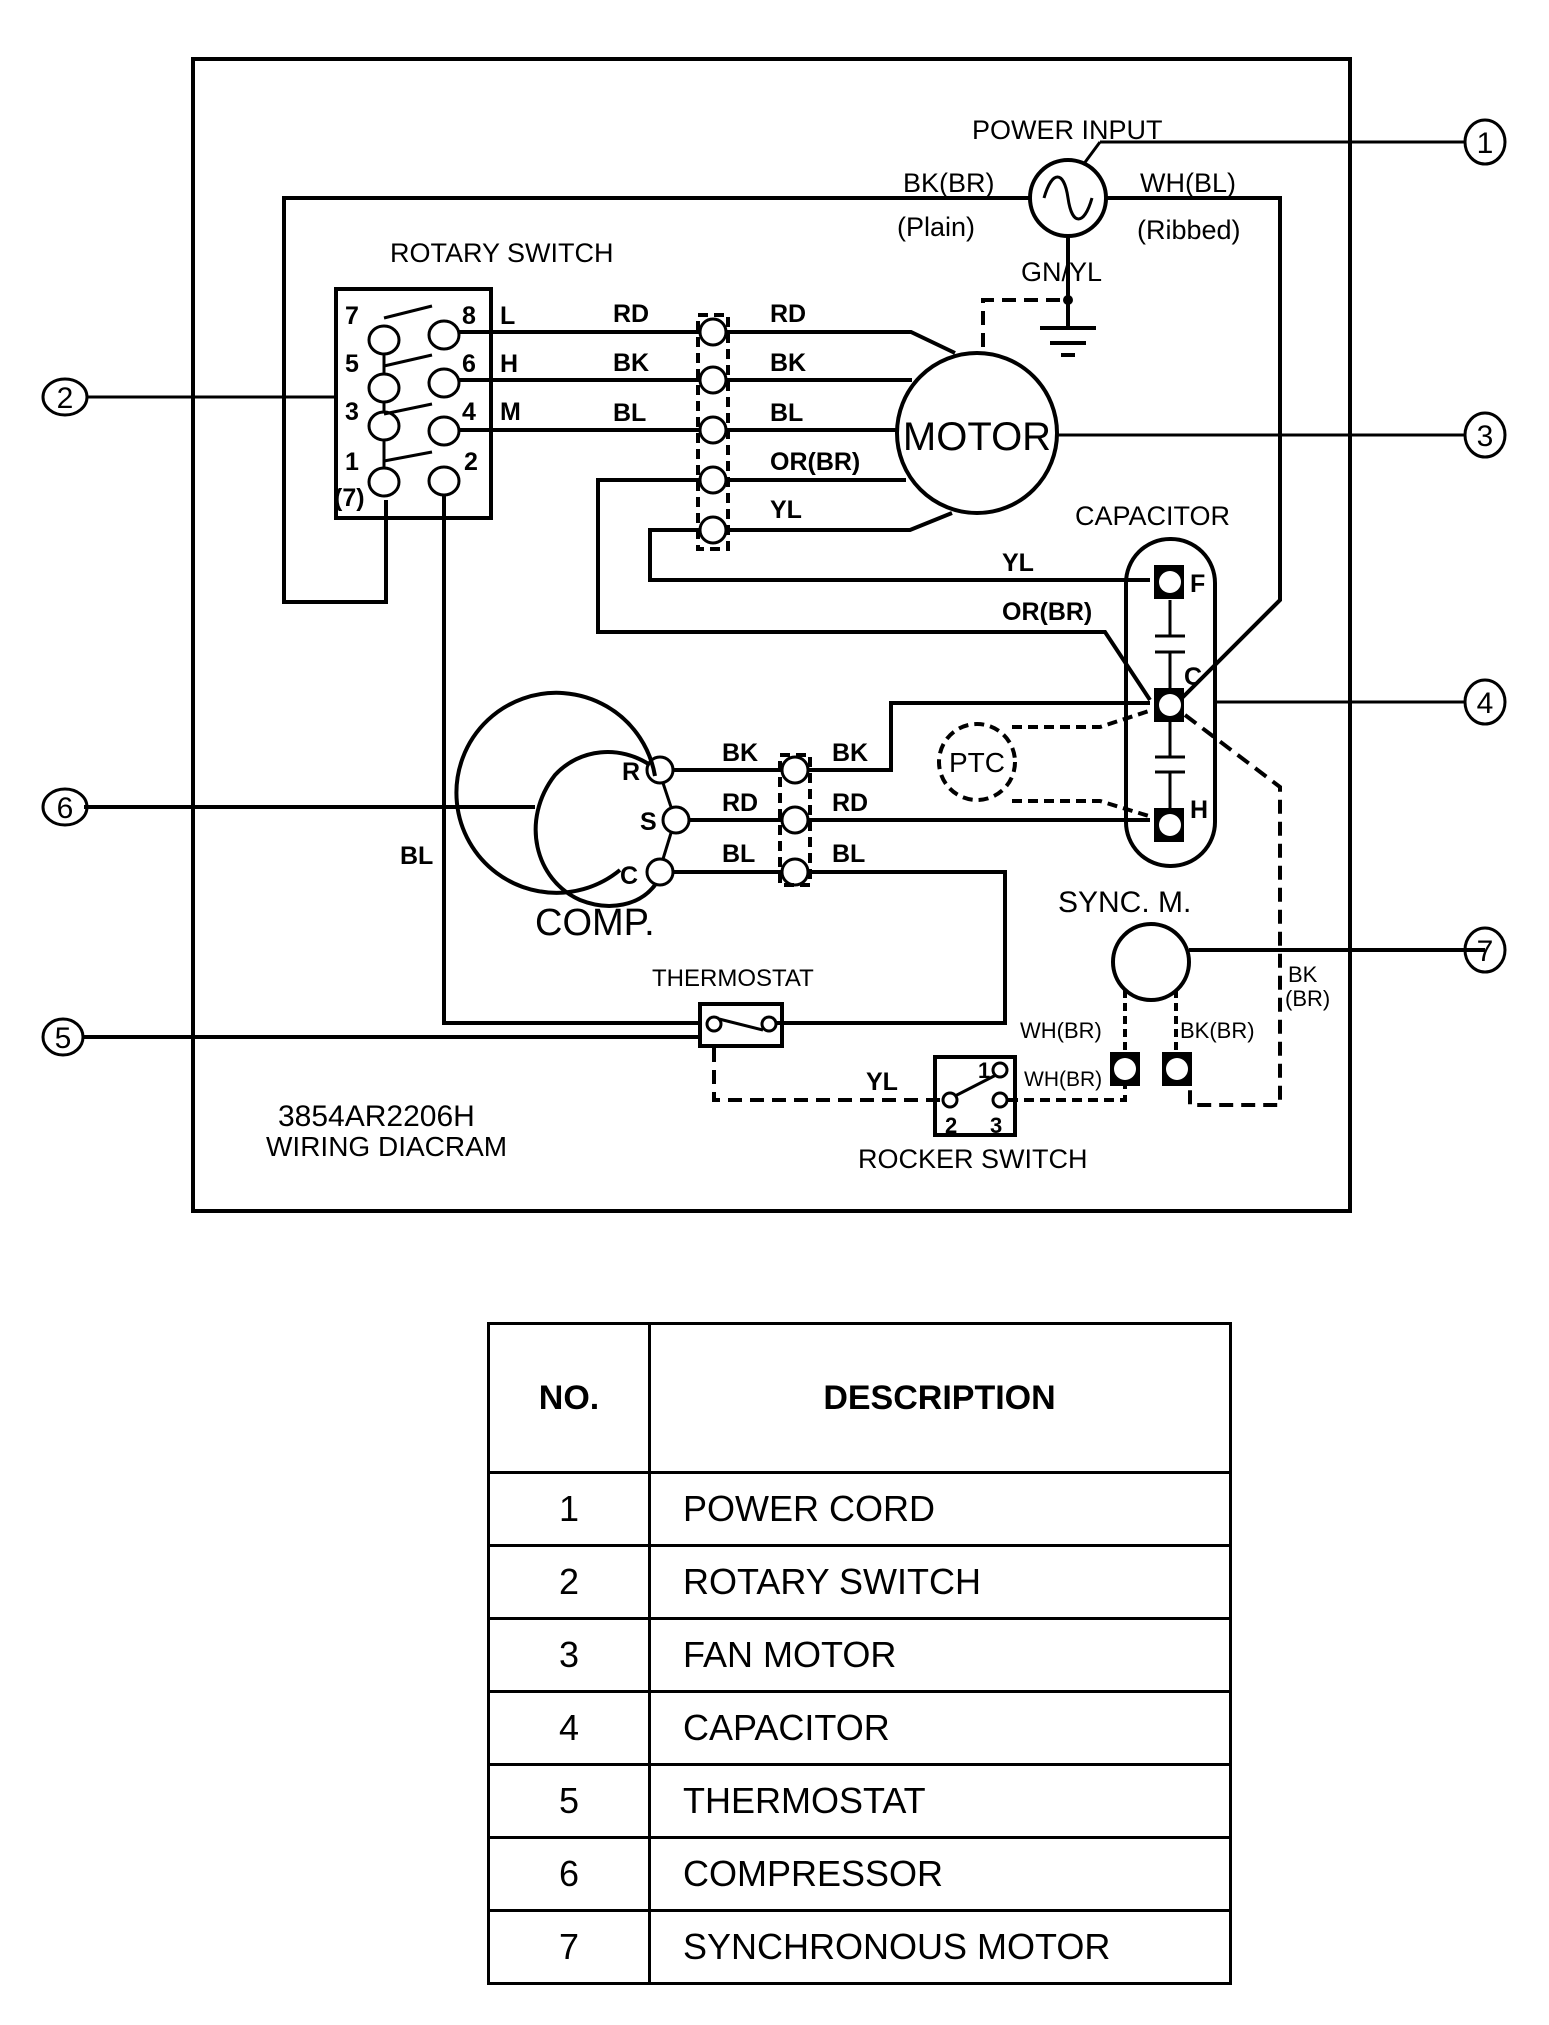  I want to click on legend-no: 1, so click(569, 1509).